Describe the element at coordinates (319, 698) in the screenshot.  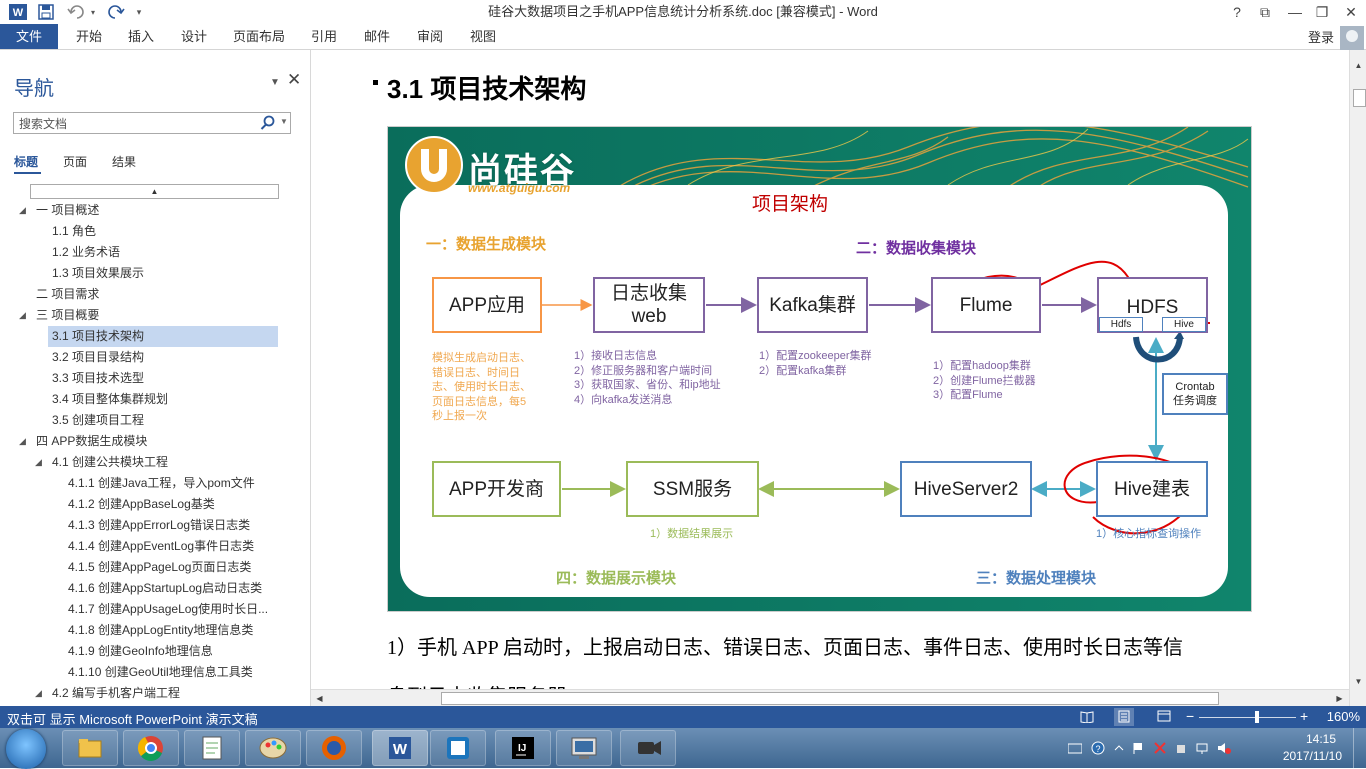
I see `scroll-left-icon: ◀` at that location.